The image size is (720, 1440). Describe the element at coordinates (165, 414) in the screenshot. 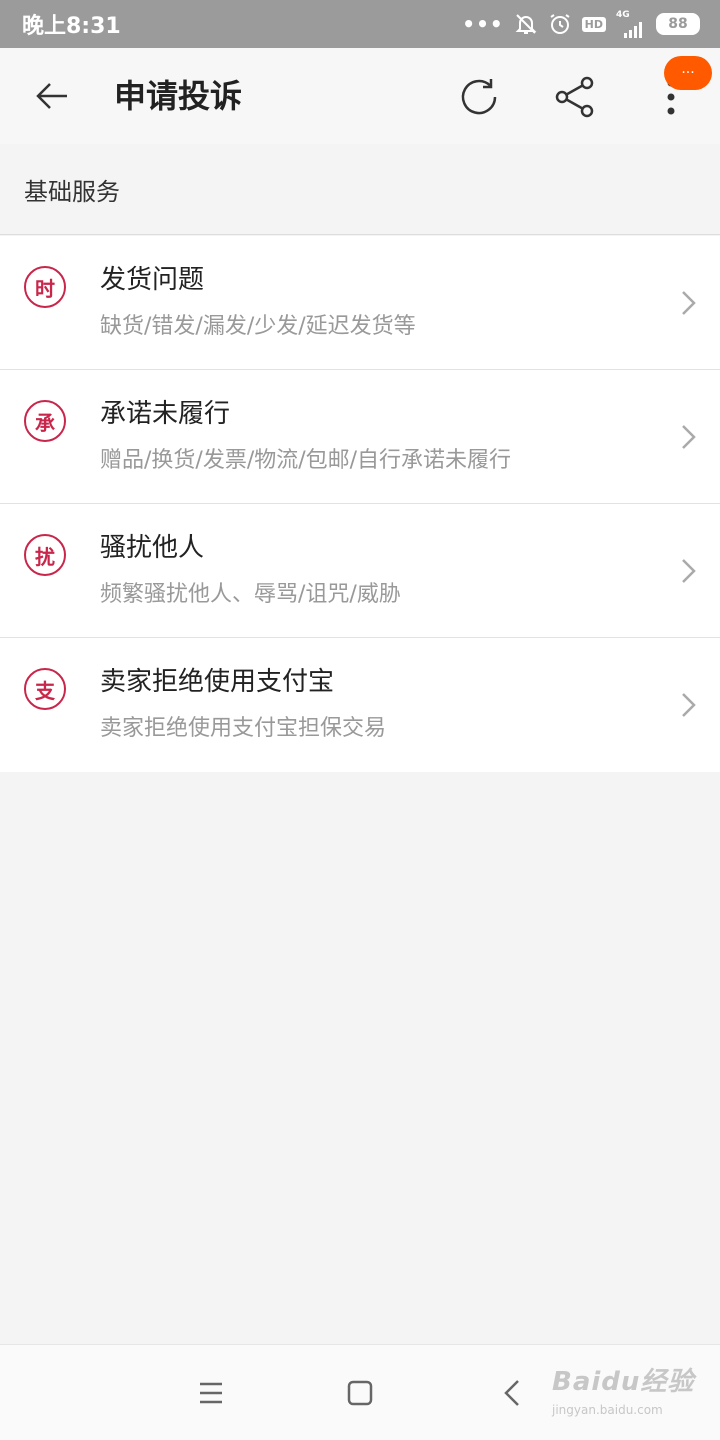

I see `item-title: 承诺未履行` at that location.